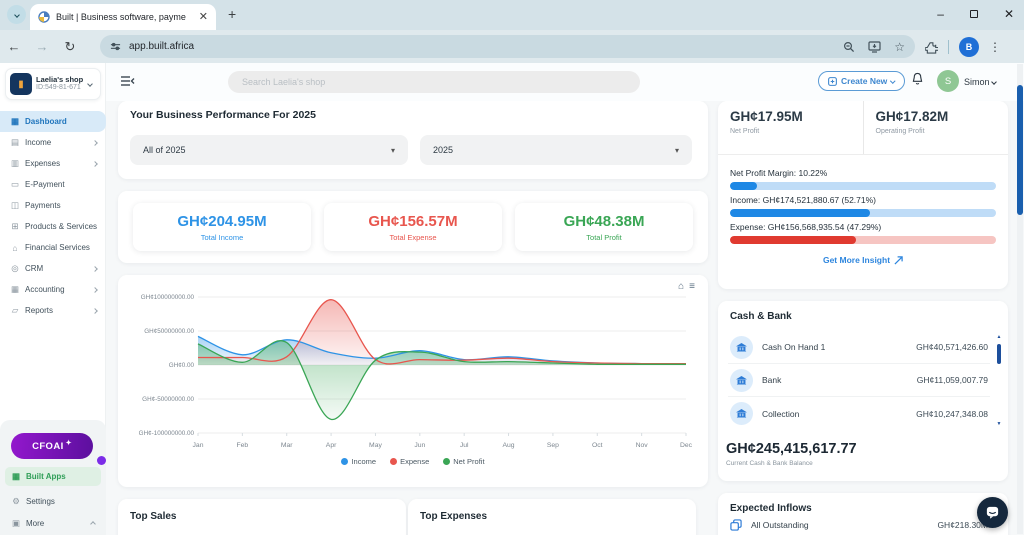 The width and height of the screenshot is (1024, 535). Describe the element at coordinates (999, 354) in the screenshot. I see `scrollbar-thumb` at that location.